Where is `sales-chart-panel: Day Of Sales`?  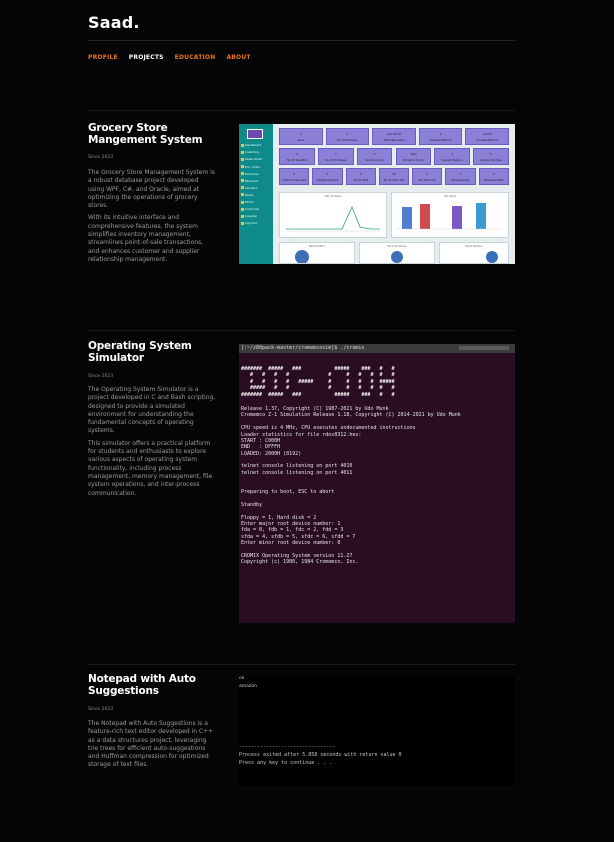 sales-chart-panel: Day Of Sales is located at coordinates (333, 215).